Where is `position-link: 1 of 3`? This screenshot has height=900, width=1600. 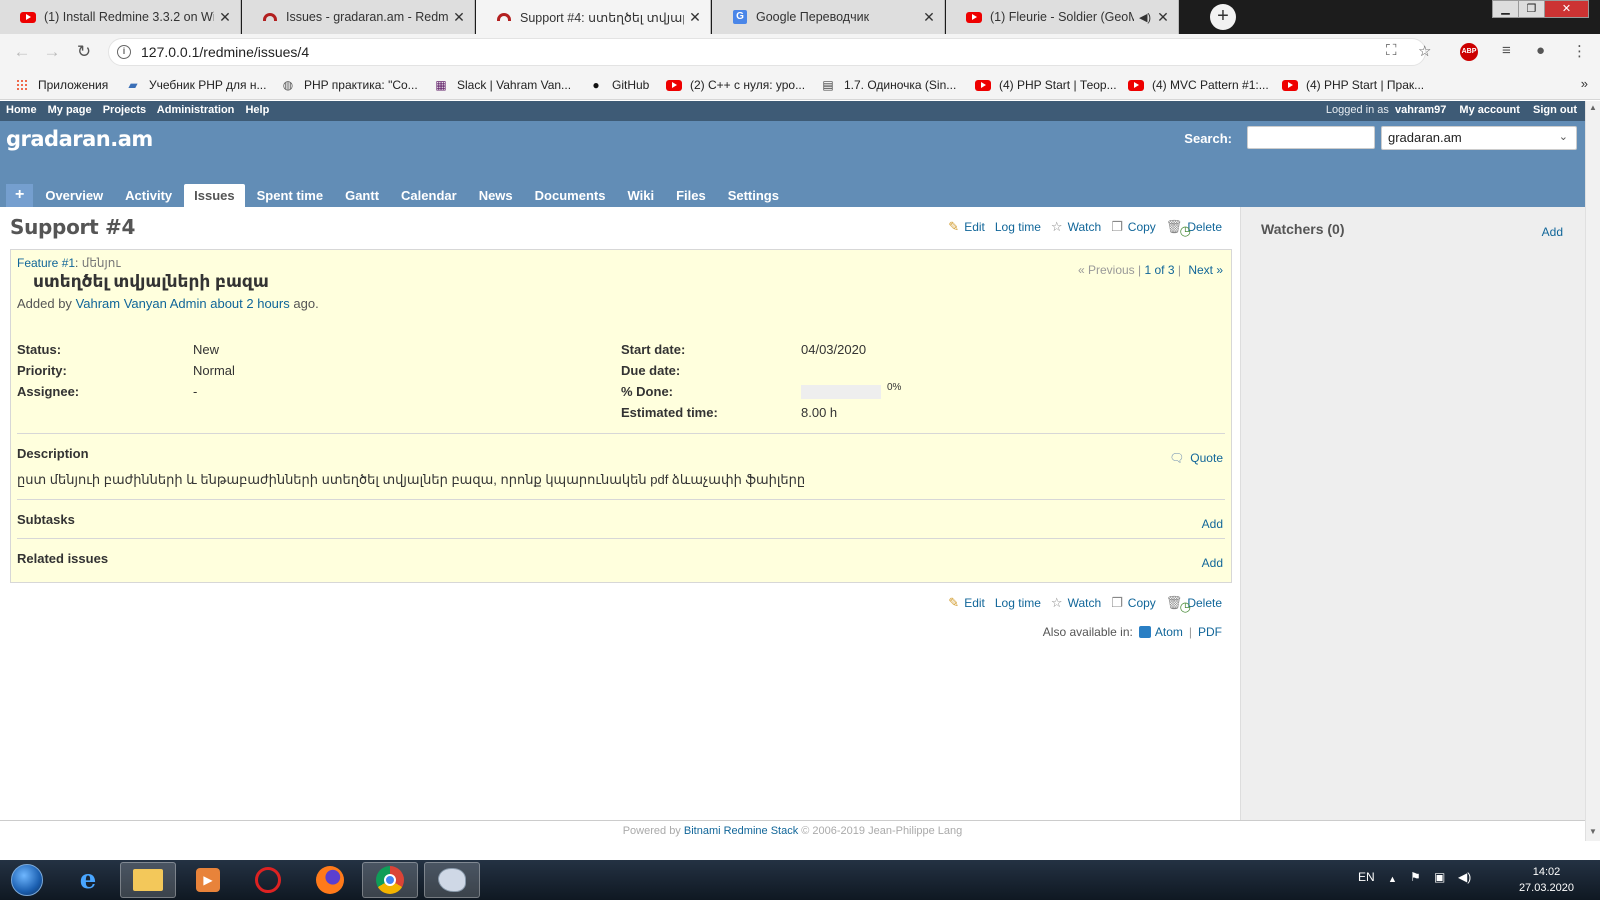 position-link: 1 of 3 is located at coordinates (1159, 270).